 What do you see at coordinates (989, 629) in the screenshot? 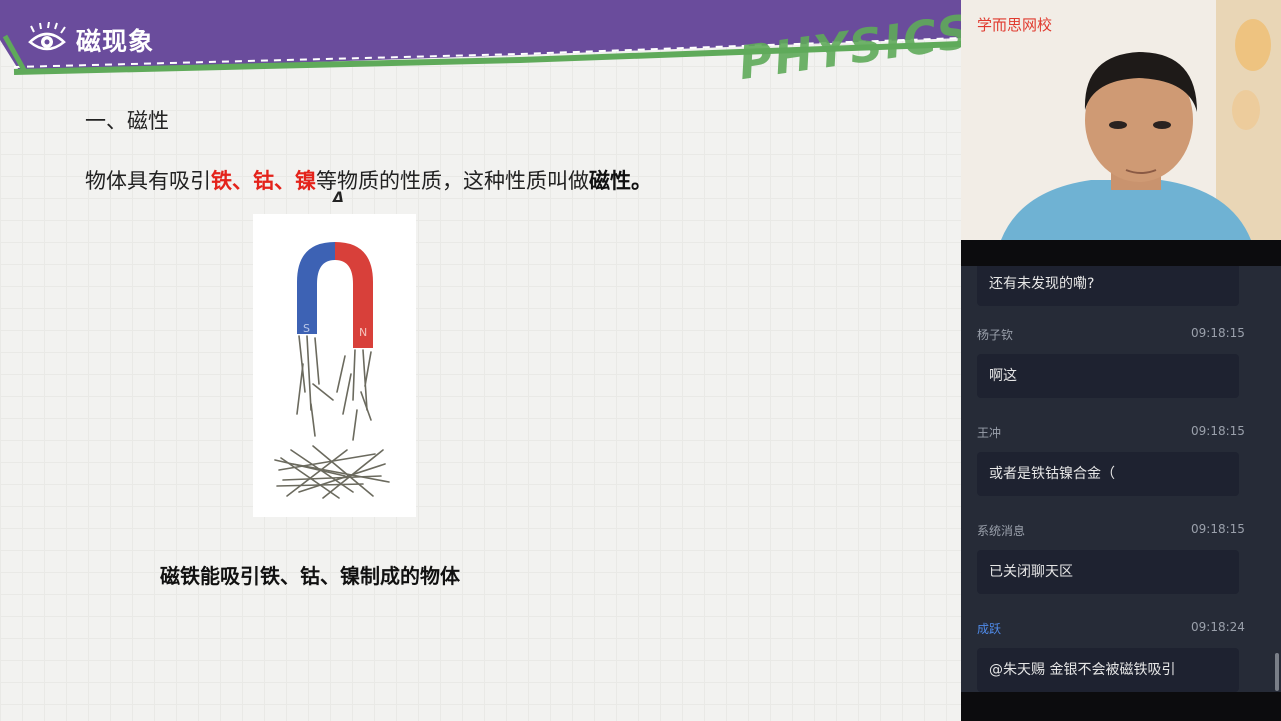
I see `chat-sender: 成跃` at bounding box center [989, 629].